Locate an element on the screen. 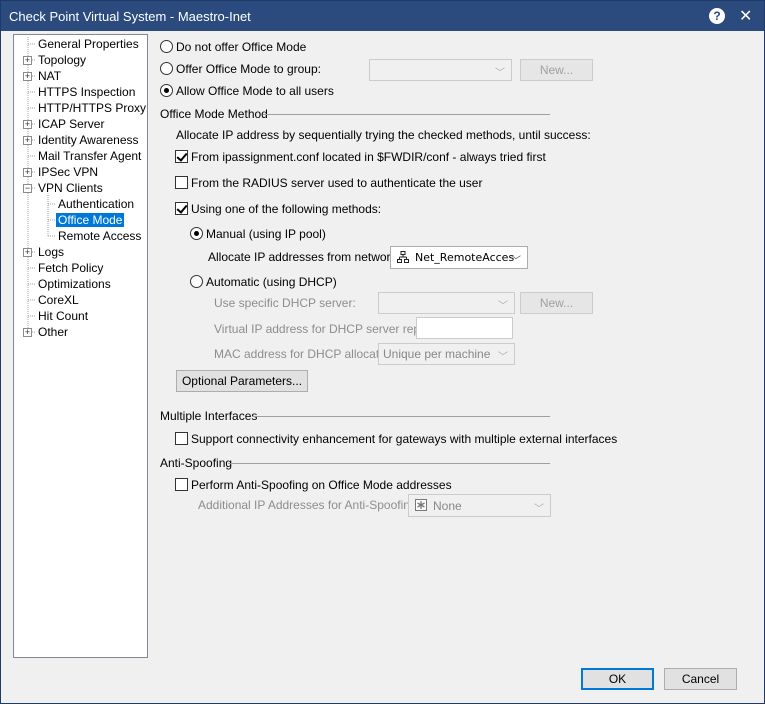 The width and height of the screenshot is (765, 704). mac-allocation-label: MAC address for DHCP allocation: is located at coordinates (306, 354).